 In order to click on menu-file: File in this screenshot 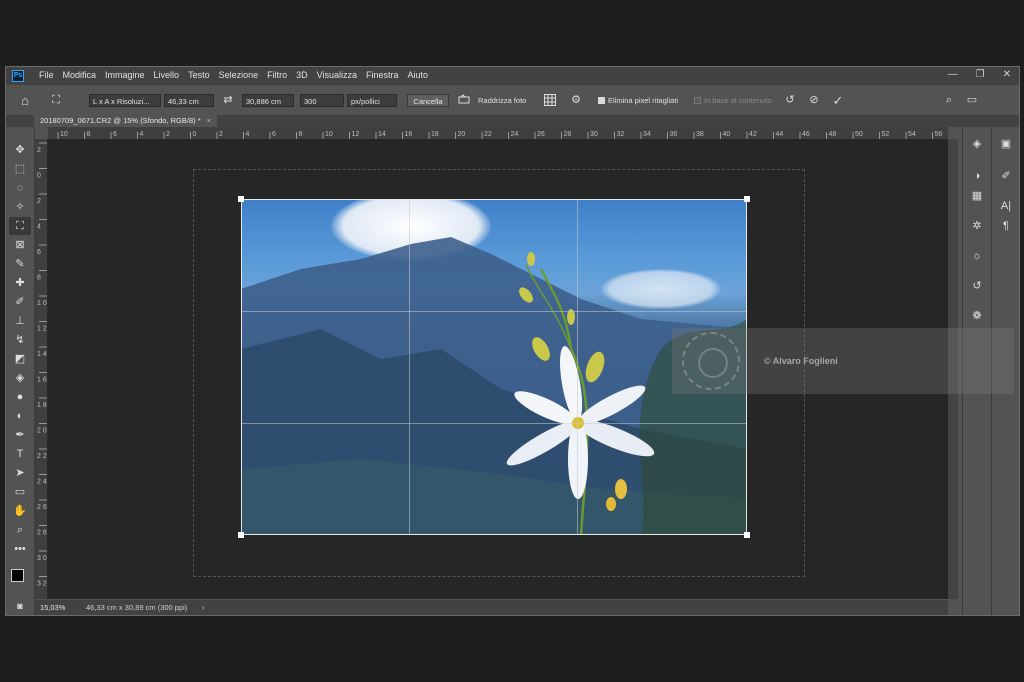, I will do `click(46, 75)`.